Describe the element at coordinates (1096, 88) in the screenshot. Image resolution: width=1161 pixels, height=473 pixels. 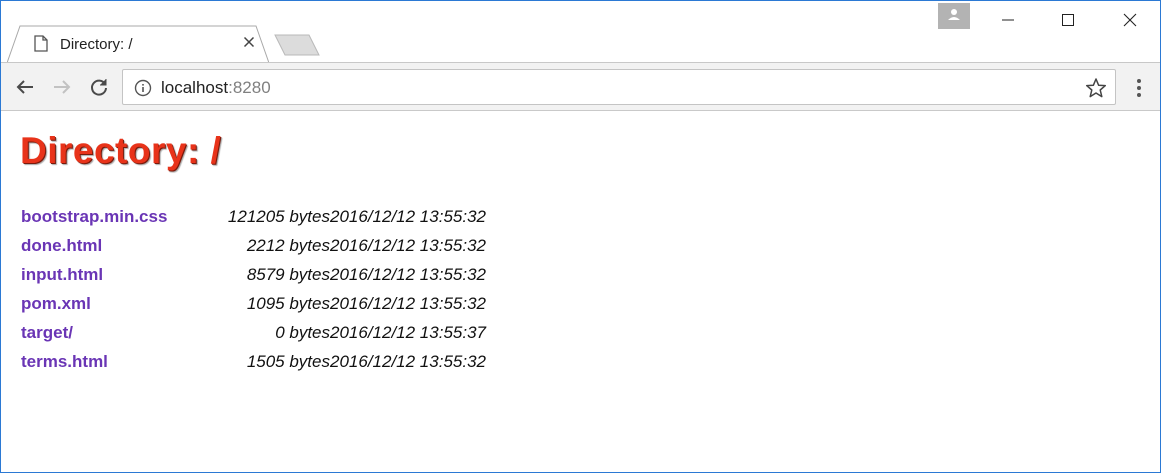
I see `star-icon` at that location.